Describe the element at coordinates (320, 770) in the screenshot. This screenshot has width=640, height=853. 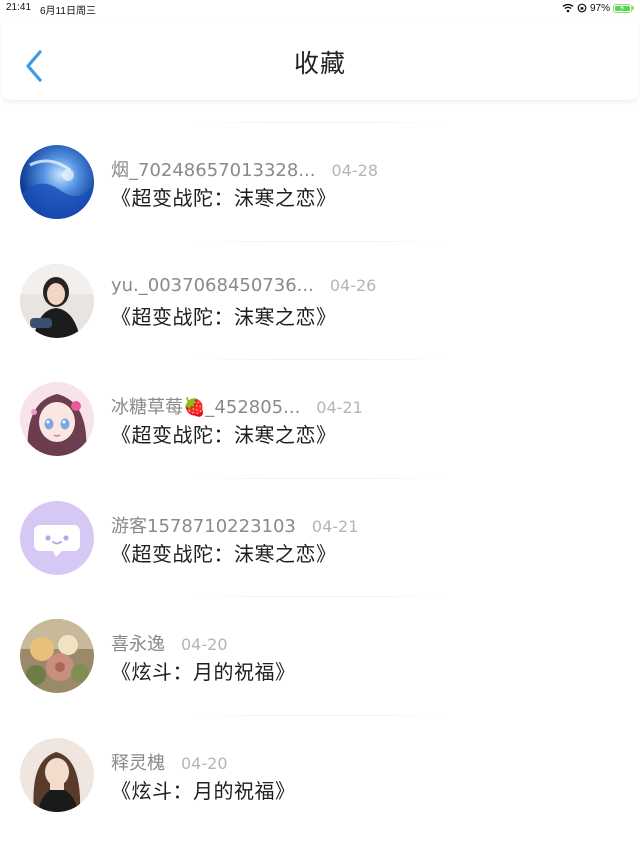
I see `favorite-item: 释灵槐 04-20 《炫斗：月的祝福》` at that location.